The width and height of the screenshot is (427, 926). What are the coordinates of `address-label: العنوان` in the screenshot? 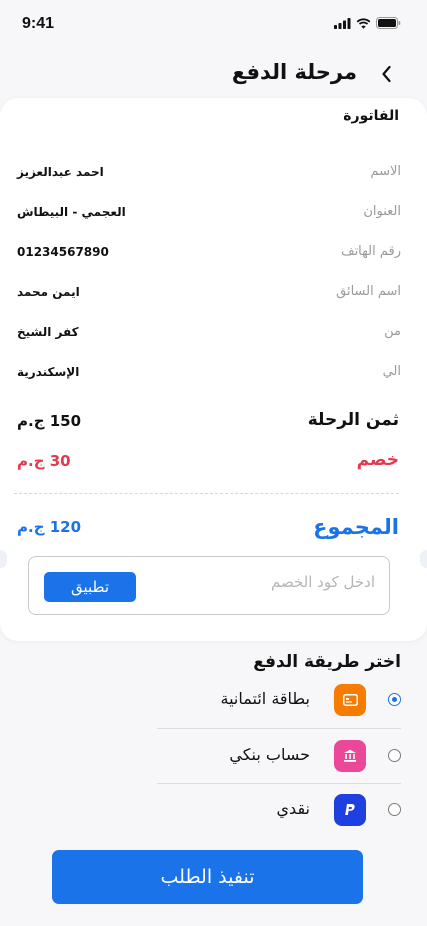 It's located at (382, 211).